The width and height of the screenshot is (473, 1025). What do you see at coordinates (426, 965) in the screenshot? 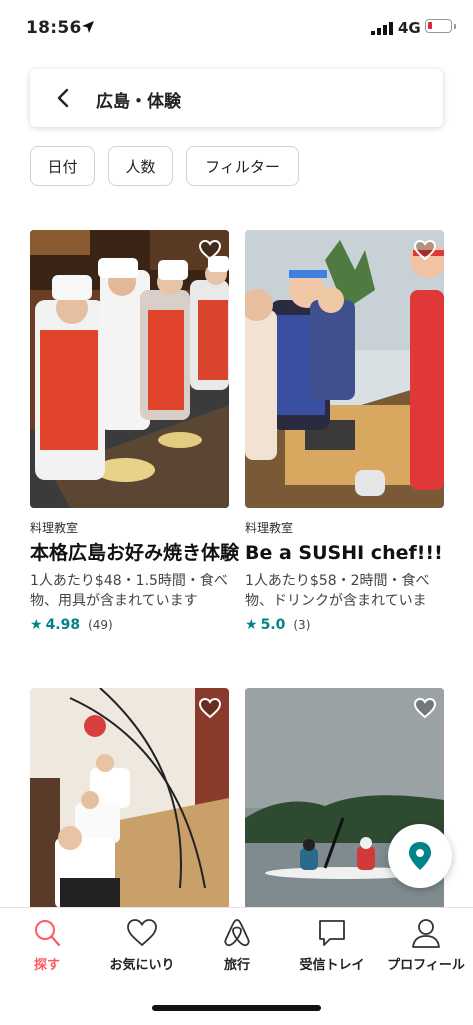
I see `tab-label: プロフィール` at bounding box center [426, 965].